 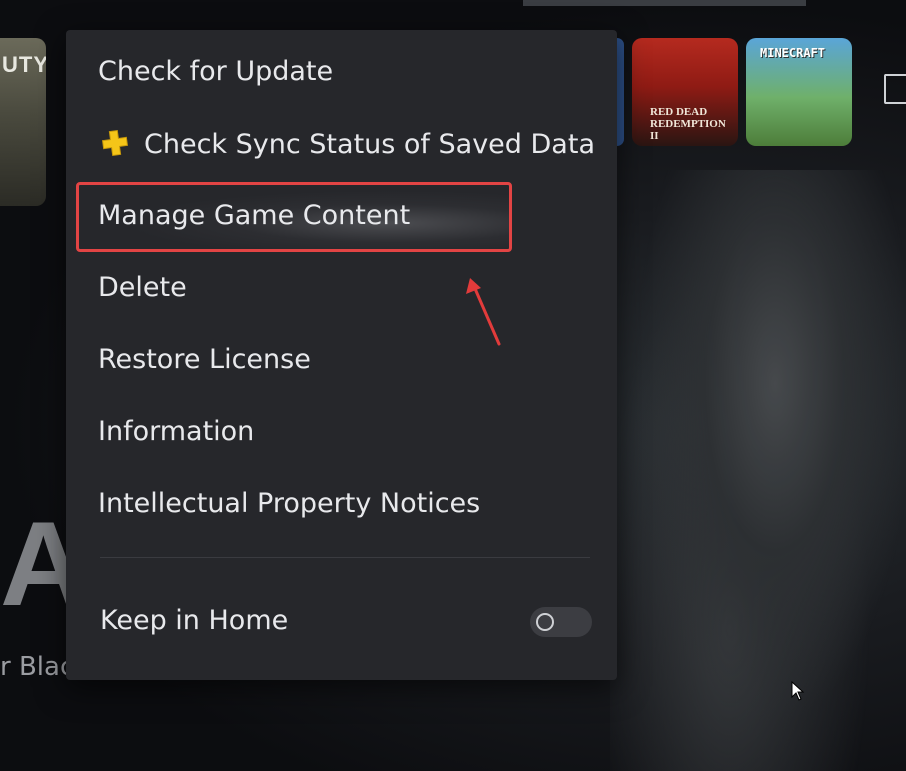 I want to click on game-tile-call-of-duty: UTY, so click(x=23, y=122).